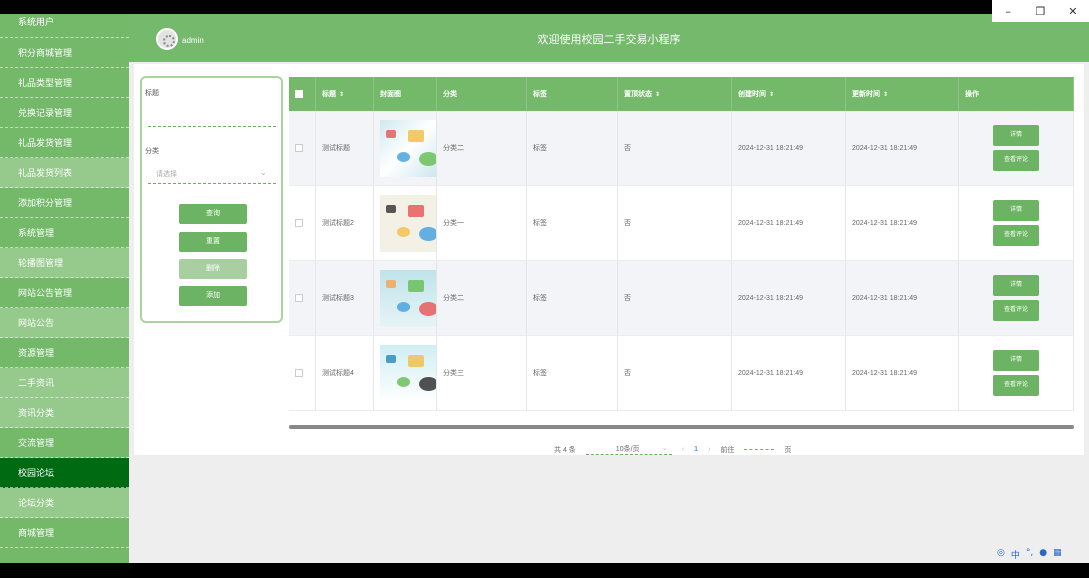 The image size is (1089, 578). I want to click on sidebar-item: 添加积分管理, so click(64, 203).